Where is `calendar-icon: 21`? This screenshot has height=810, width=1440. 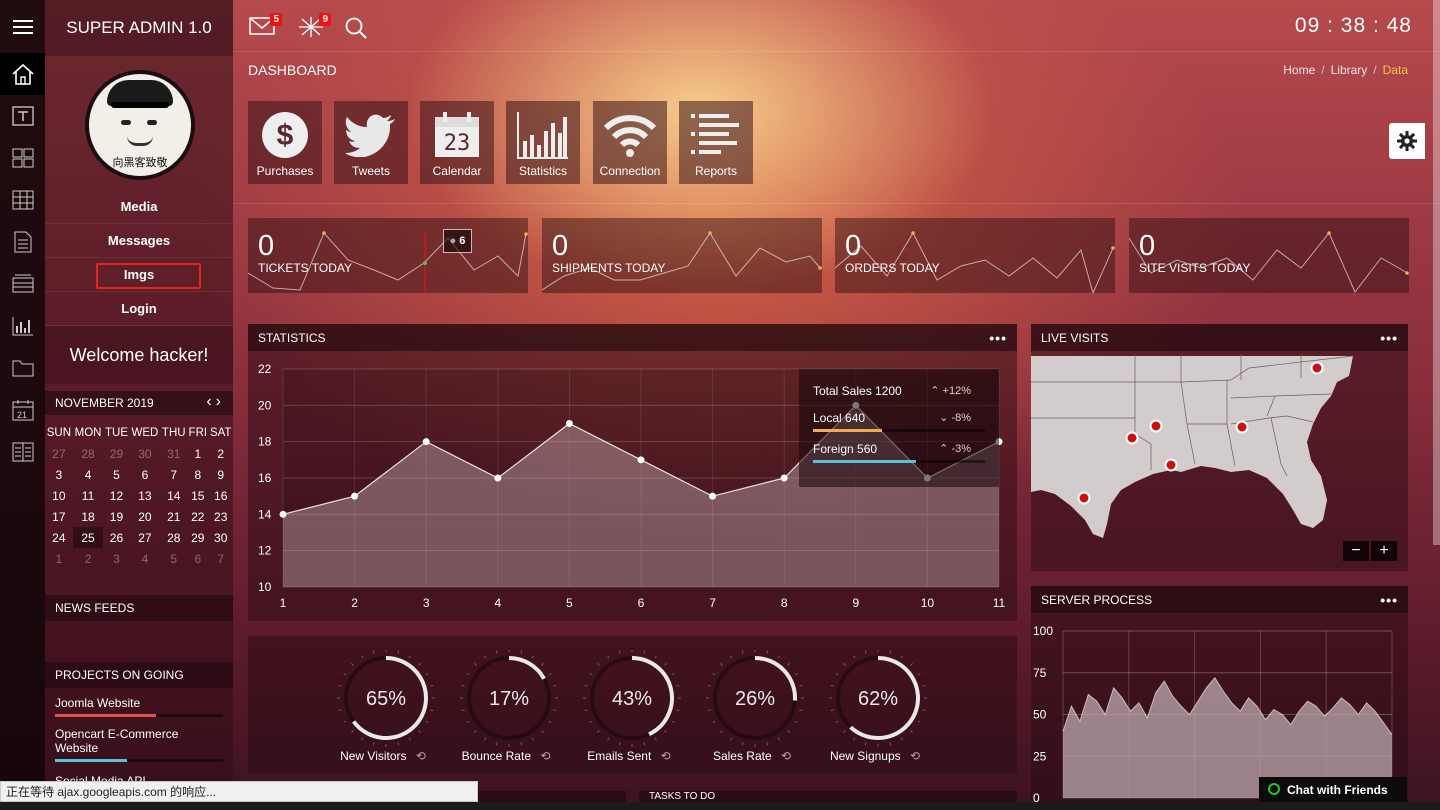 calendar-icon: 21 is located at coordinates (22, 410).